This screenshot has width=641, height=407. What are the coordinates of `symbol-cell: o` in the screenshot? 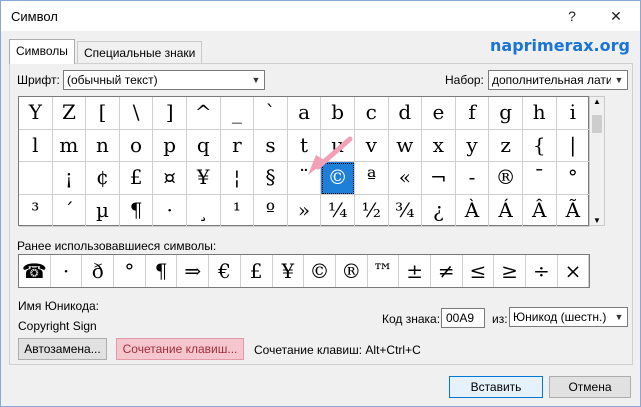 It's located at (136, 145).